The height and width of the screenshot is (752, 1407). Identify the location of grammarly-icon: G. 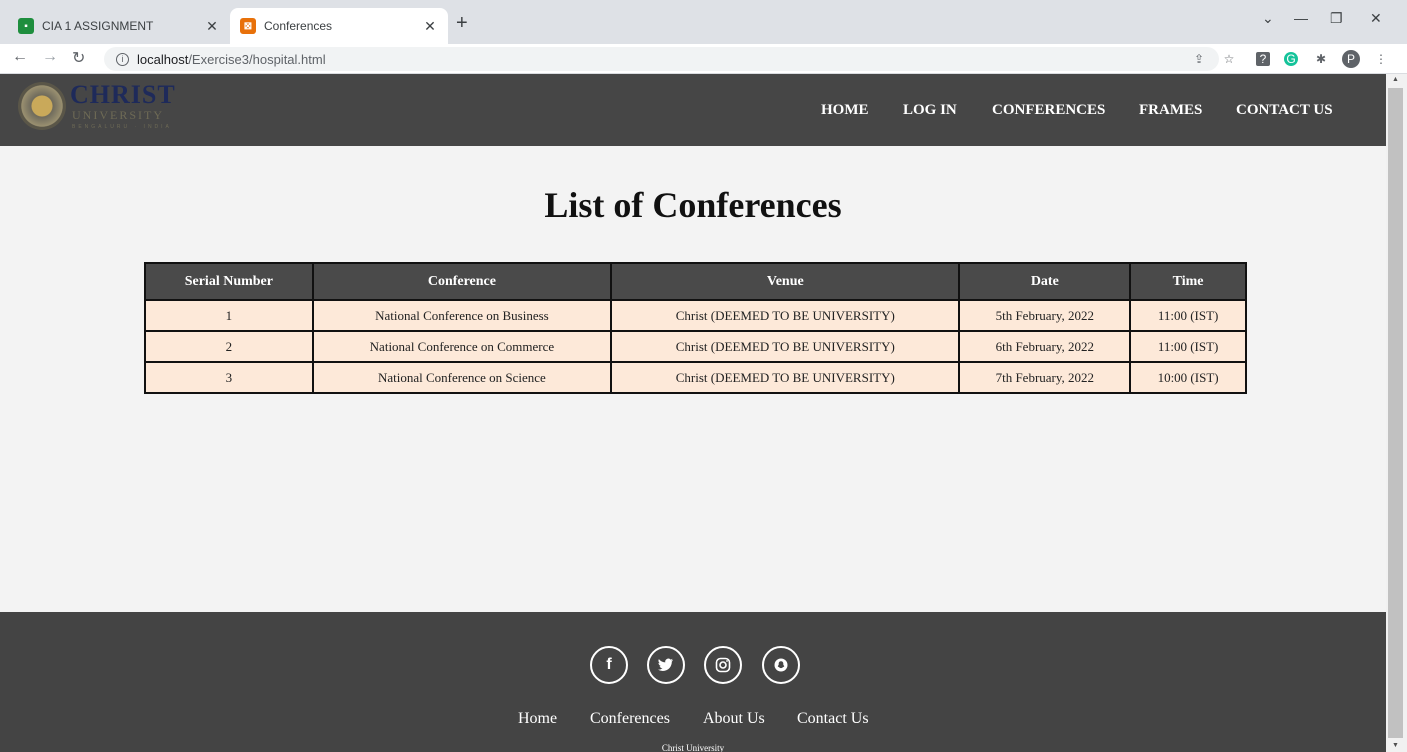
(1291, 59).